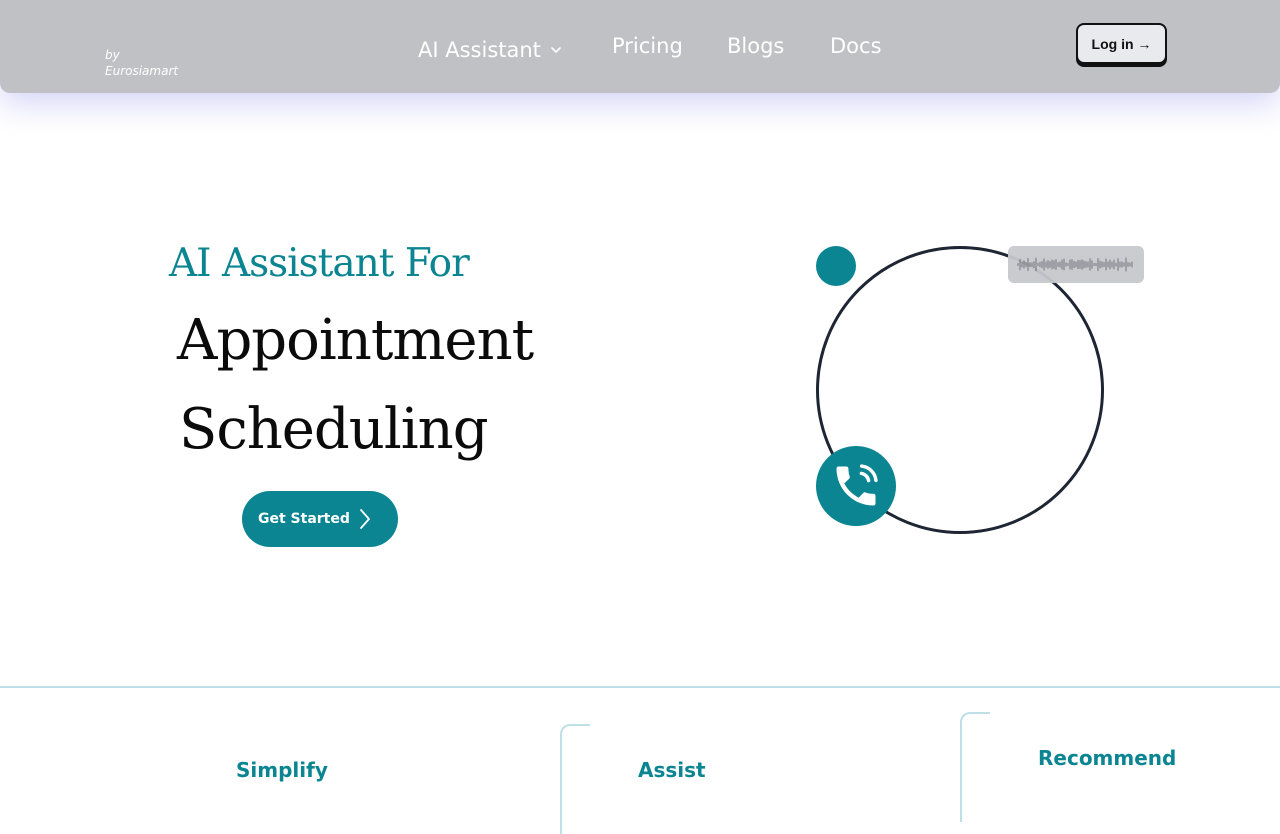 The width and height of the screenshot is (1280, 834). I want to click on feature-recommend-title: Recommend, so click(1107, 758).